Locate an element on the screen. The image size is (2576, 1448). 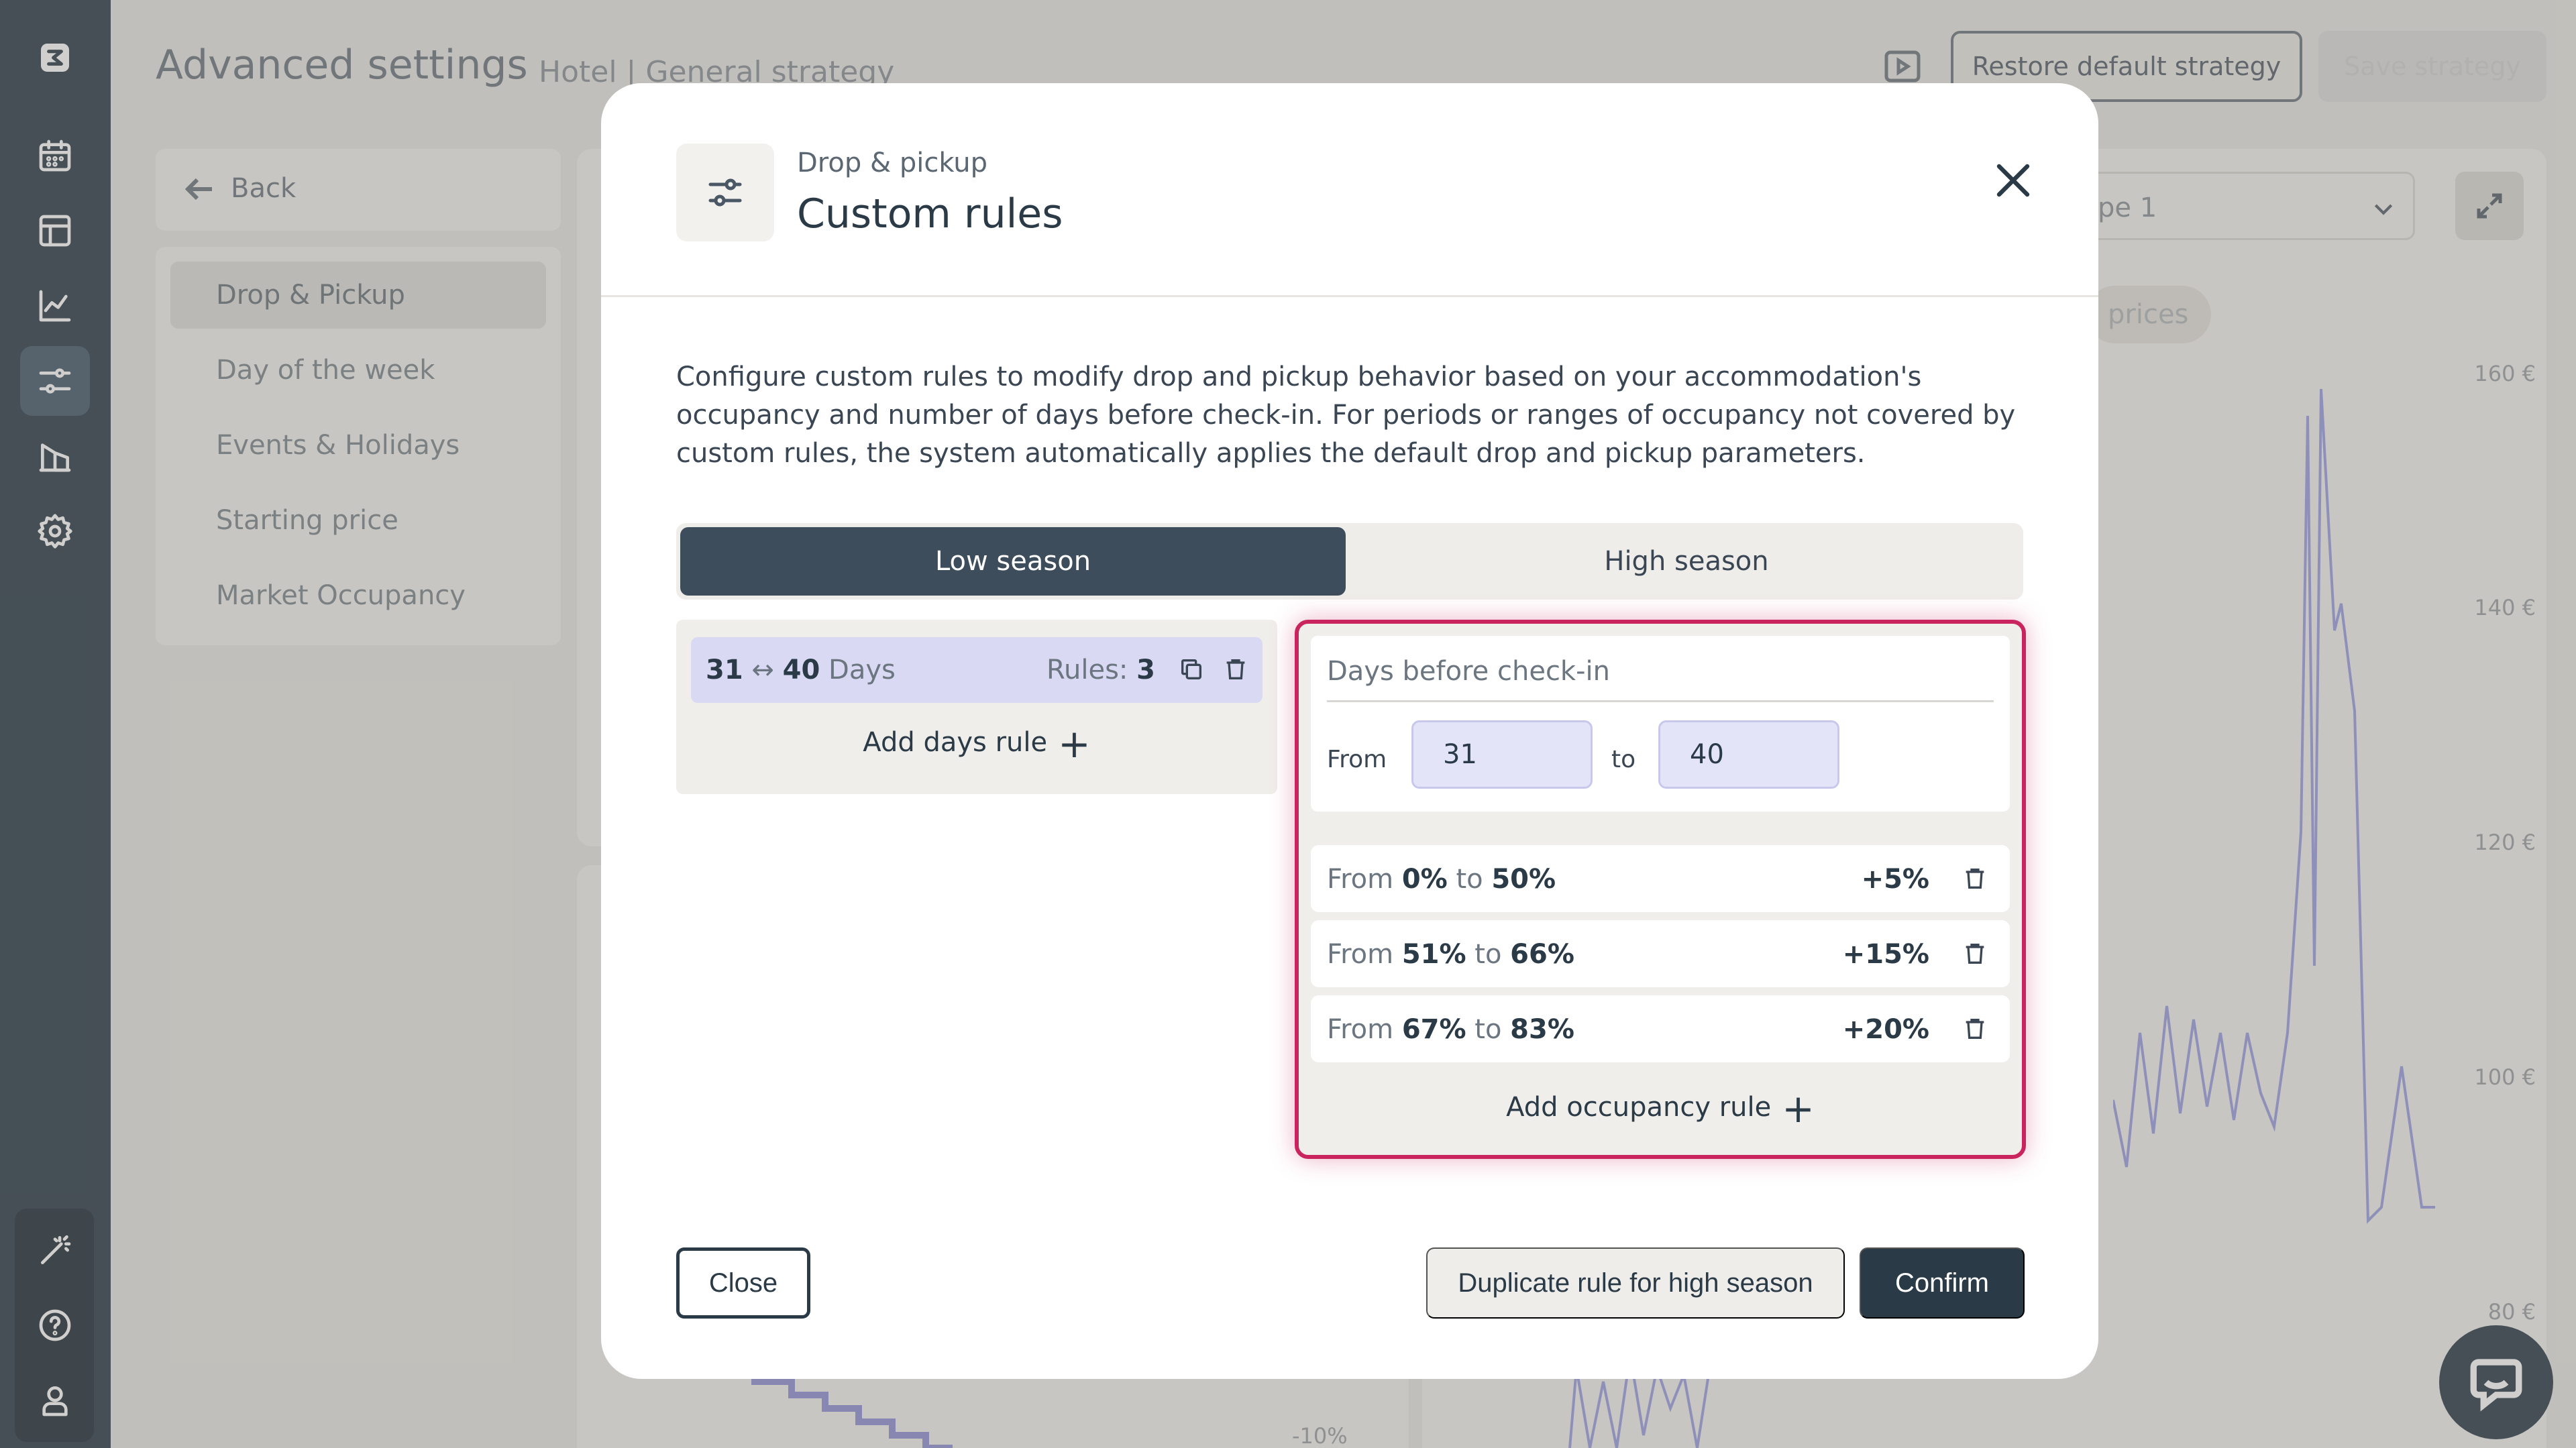
from-days-input is located at coordinates (1502, 754).